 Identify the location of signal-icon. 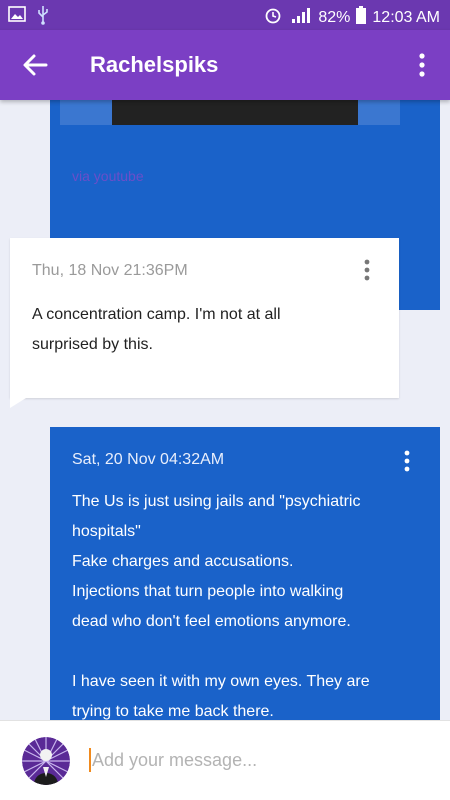
(300, 17).